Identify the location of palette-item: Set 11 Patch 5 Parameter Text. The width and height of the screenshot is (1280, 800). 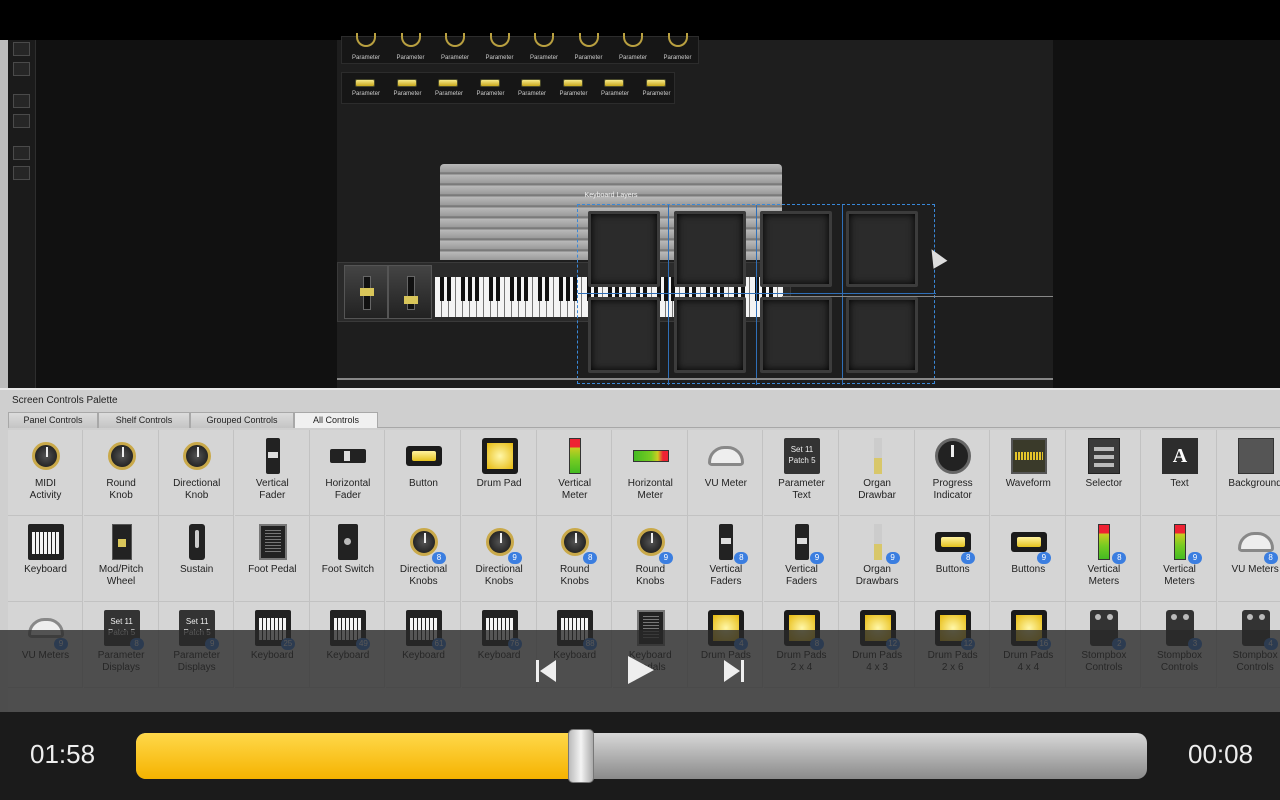
(801, 473).